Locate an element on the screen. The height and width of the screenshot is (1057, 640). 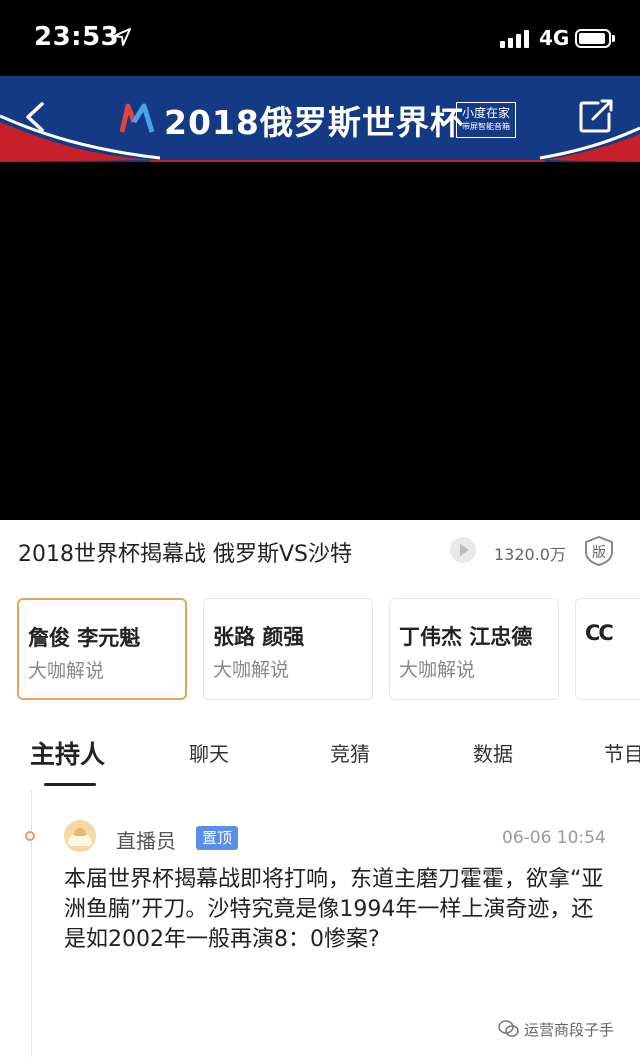
commentator-names: 张路 颜强 is located at coordinates (259, 637).